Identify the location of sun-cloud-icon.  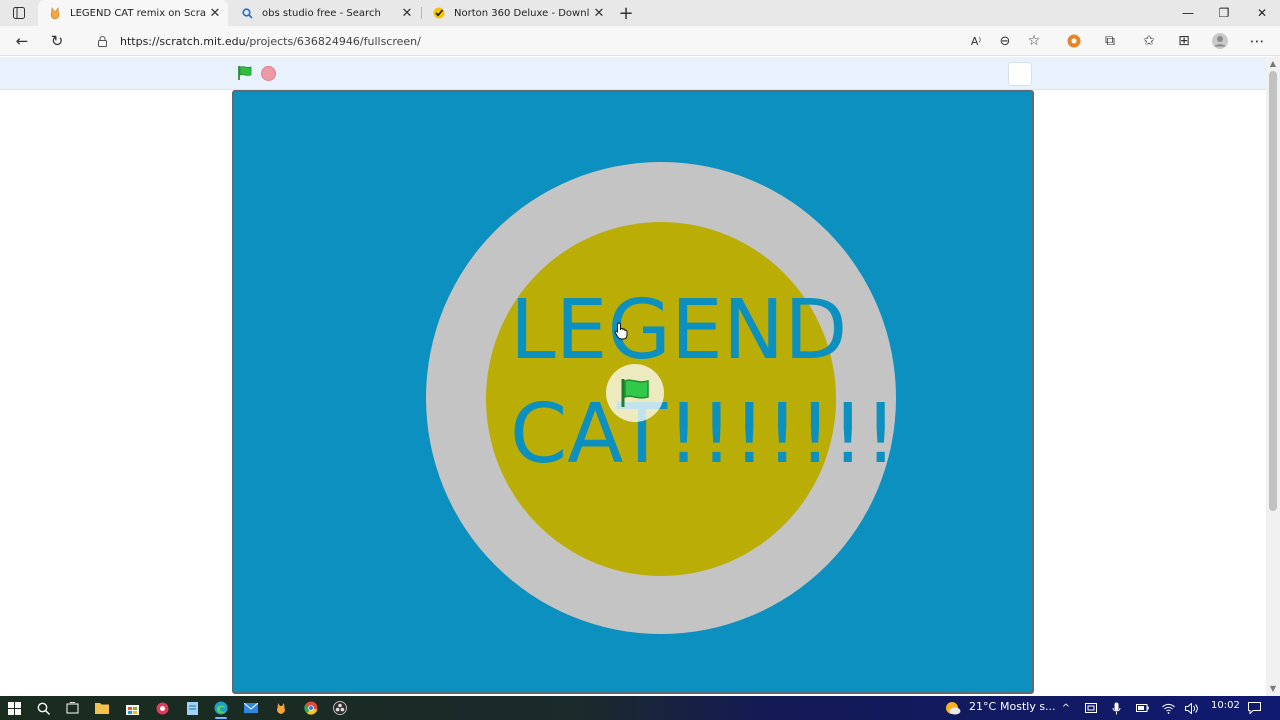
(953, 708).